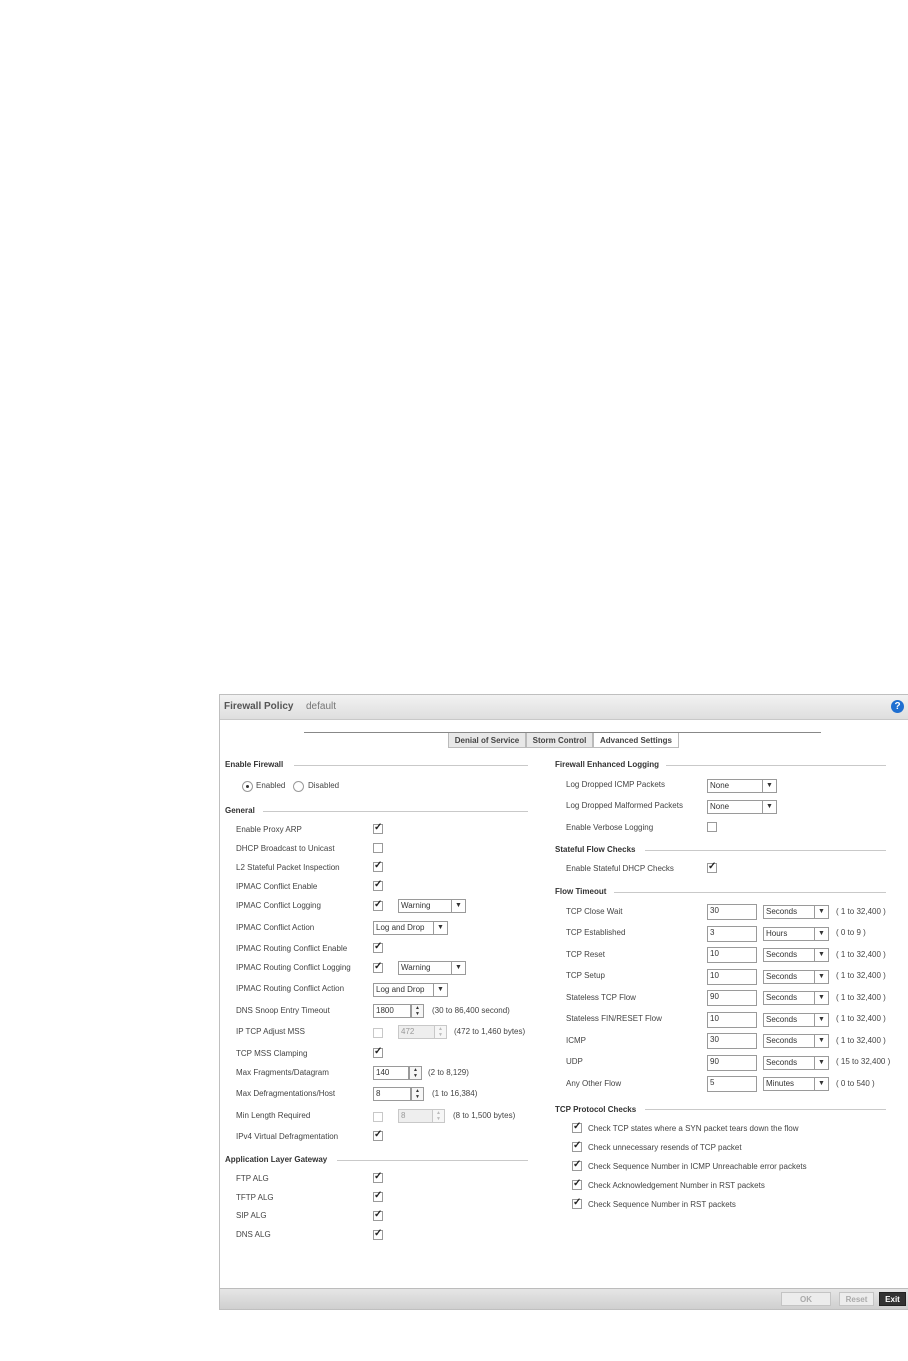 The width and height of the screenshot is (908, 1361). Describe the element at coordinates (742, 786) in the screenshot. I see `log-dropped-icmp-select: None ▼` at that location.